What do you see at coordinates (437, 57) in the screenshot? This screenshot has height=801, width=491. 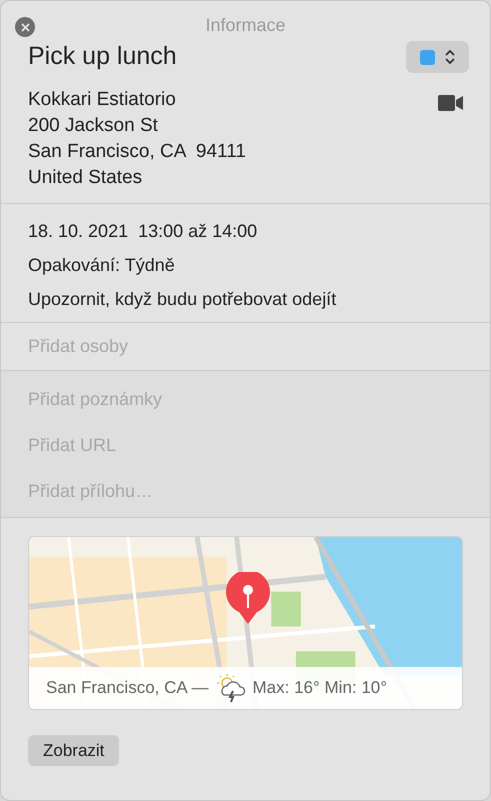 I see `calendar-picker` at bounding box center [437, 57].